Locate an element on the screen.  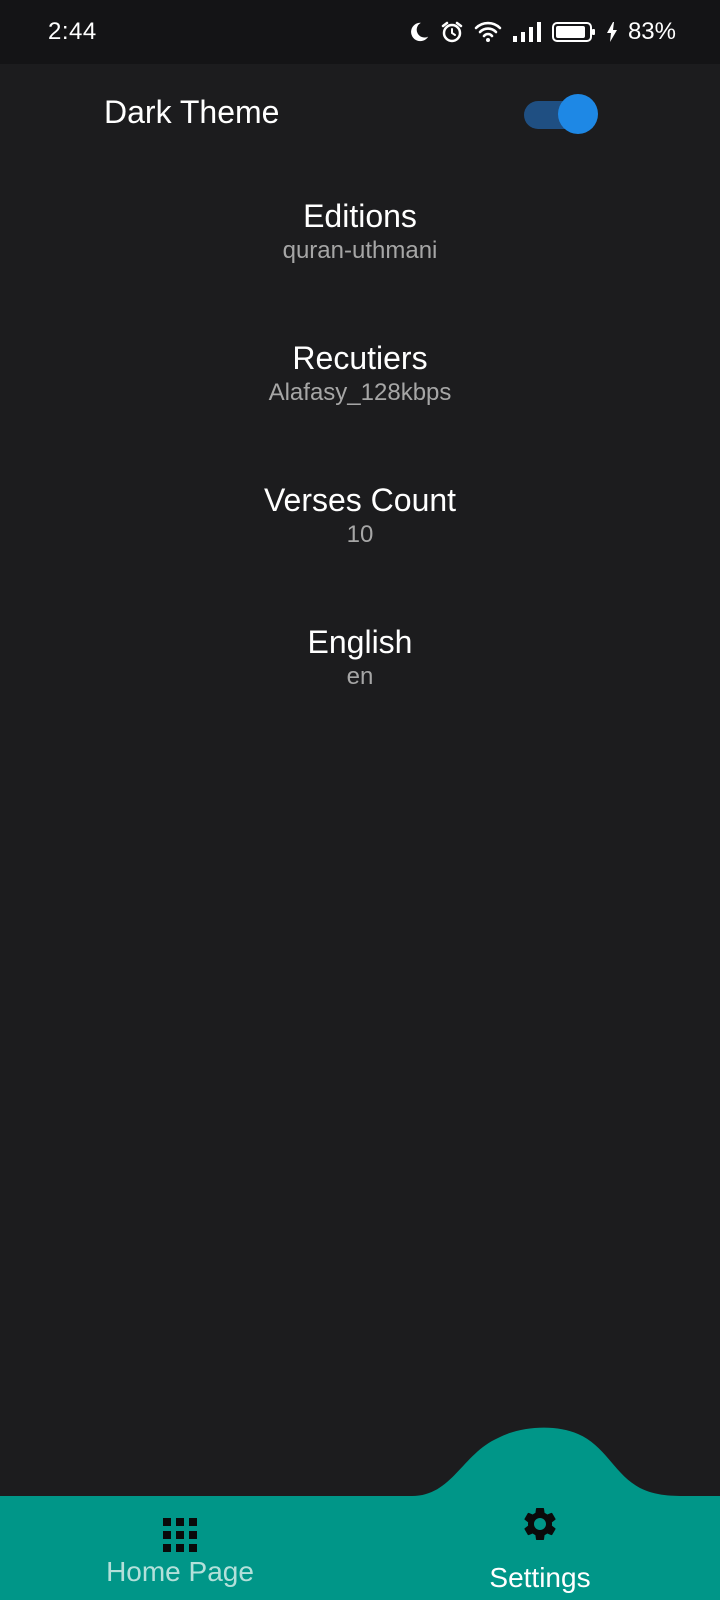
status-time: 2:44 is located at coordinates (72, 31).